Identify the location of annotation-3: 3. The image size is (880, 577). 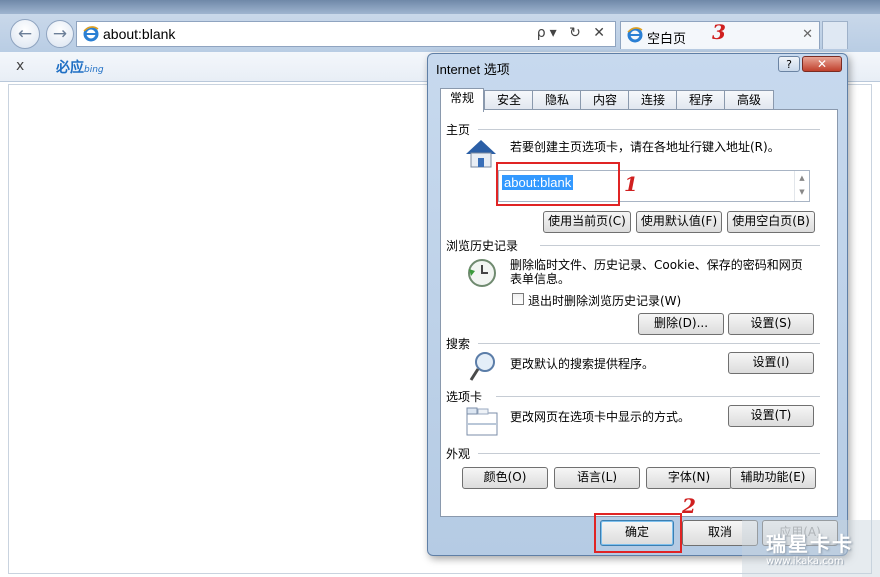
(719, 32).